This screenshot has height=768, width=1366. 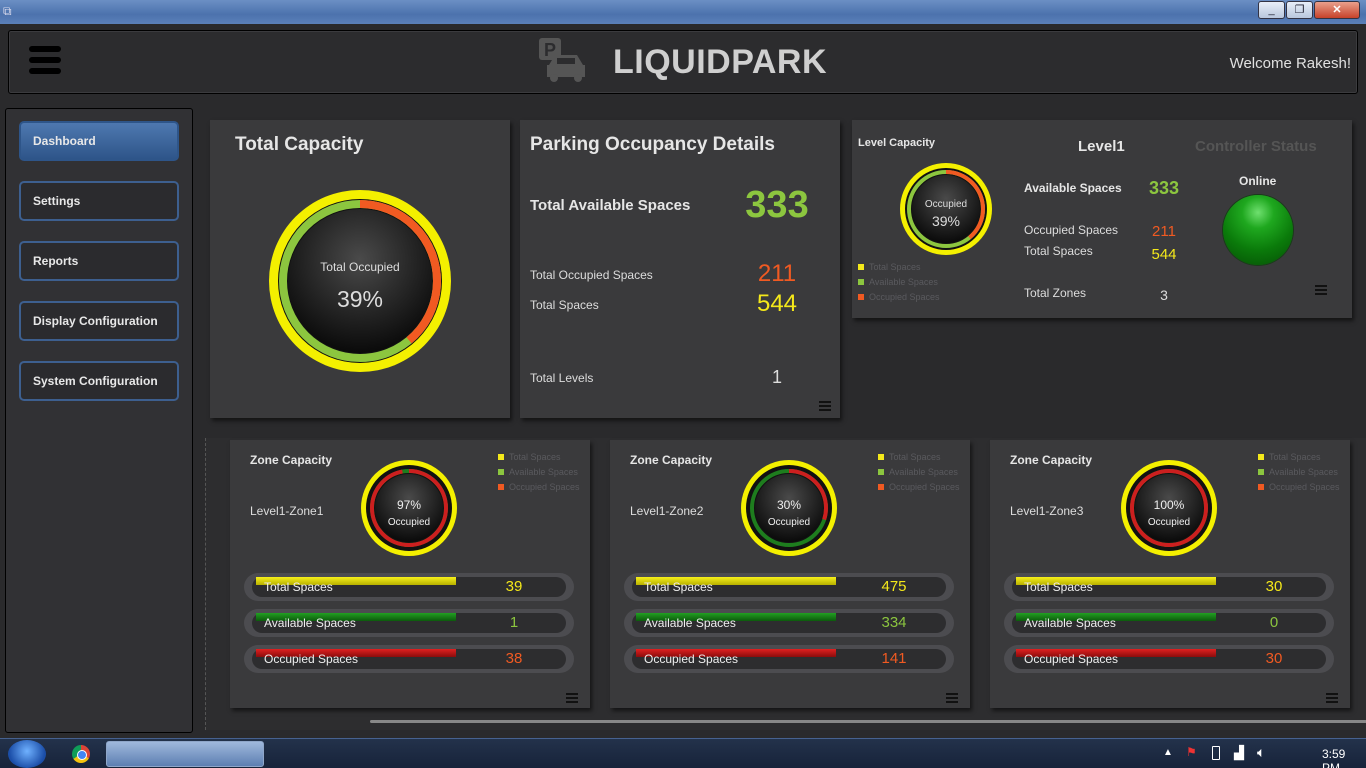 What do you see at coordinates (287, 511) in the screenshot?
I see `zone-name: Level1-Zone1` at bounding box center [287, 511].